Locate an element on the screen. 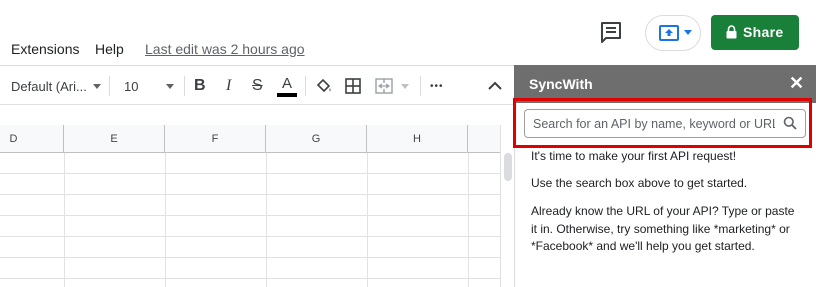 This screenshot has height=287, width=816. column-header-e: E is located at coordinates (114, 139).